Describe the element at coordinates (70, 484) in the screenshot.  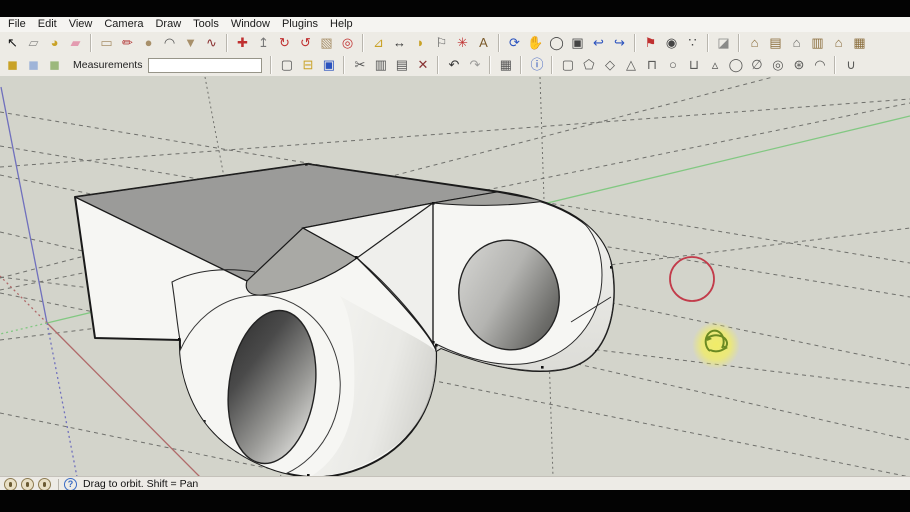
I see `help-icon: ?` at that location.